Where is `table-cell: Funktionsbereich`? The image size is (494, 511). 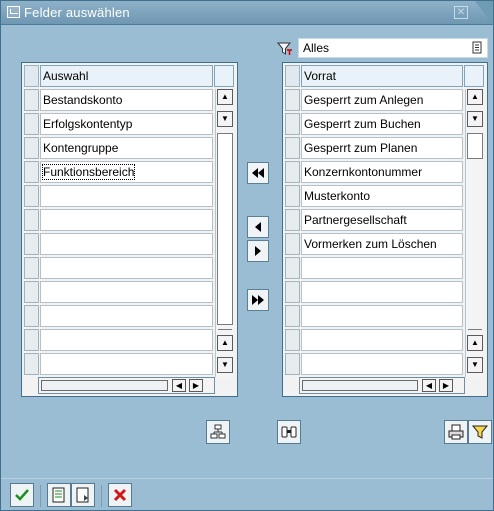
table-cell: Funktionsbereich is located at coordinates (126, 172).